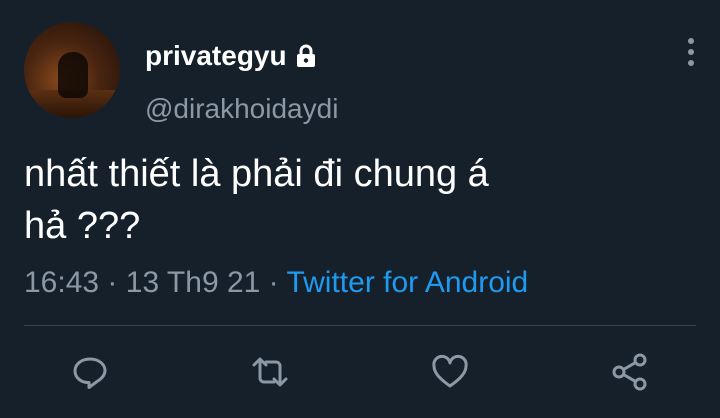  I want to click on divider, so click(360, 325).